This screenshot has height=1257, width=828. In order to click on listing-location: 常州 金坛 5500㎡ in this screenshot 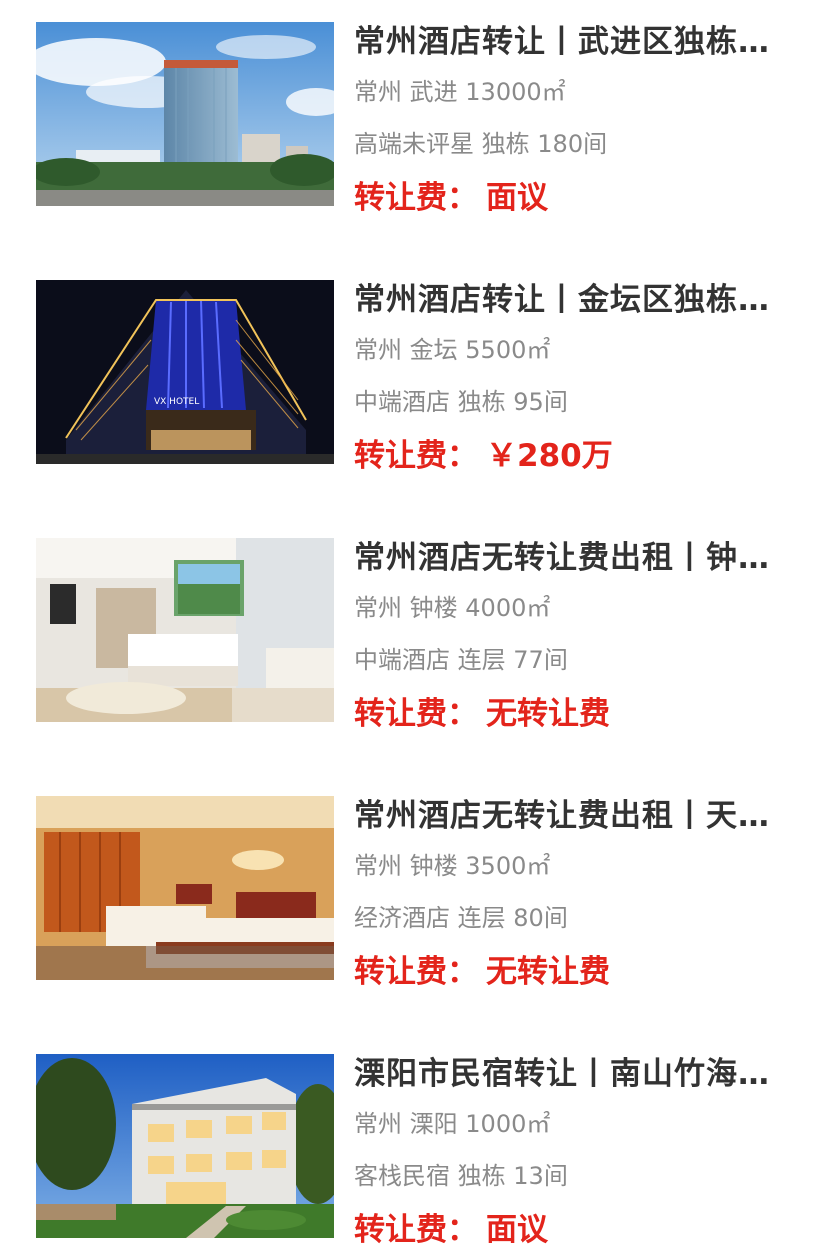, I will do `click(577, 350)`.